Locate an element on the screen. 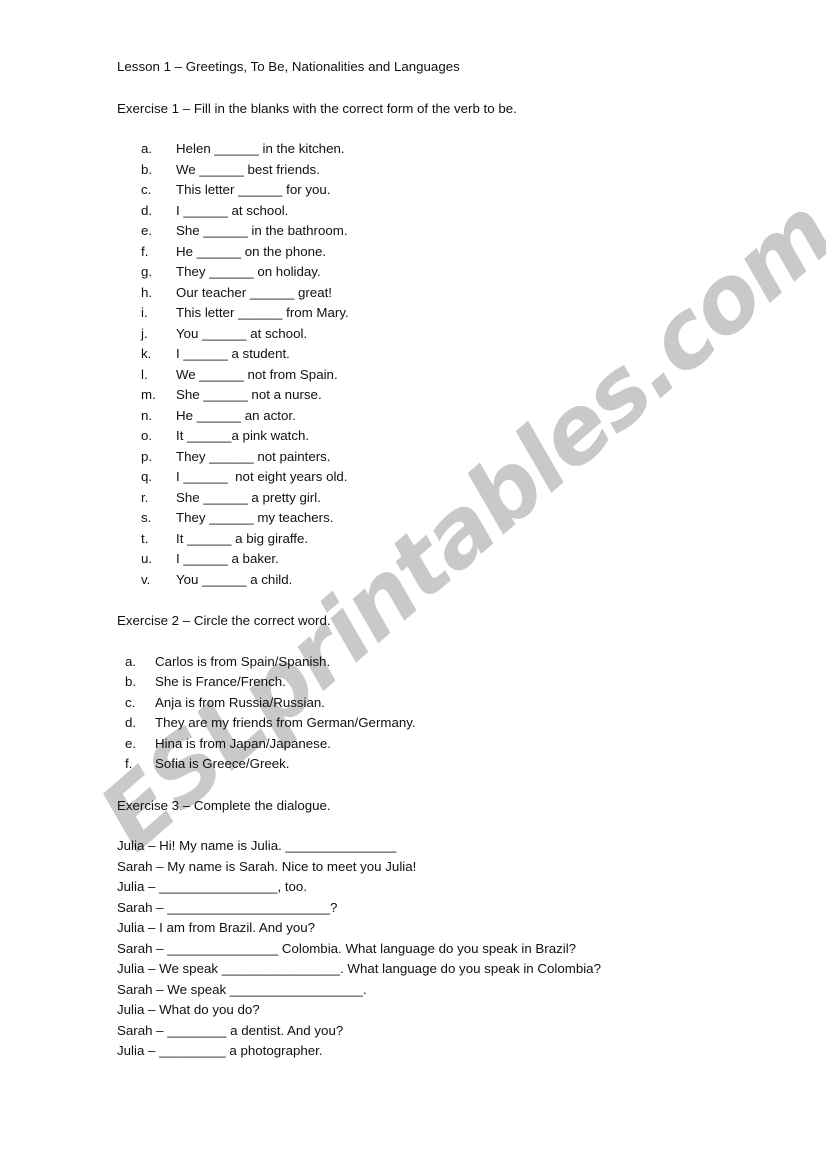 Image resolution: width=826 pixels, height=1169 pixels. list-item: p. They ______ not painters. is located at coordinates (449, 457).